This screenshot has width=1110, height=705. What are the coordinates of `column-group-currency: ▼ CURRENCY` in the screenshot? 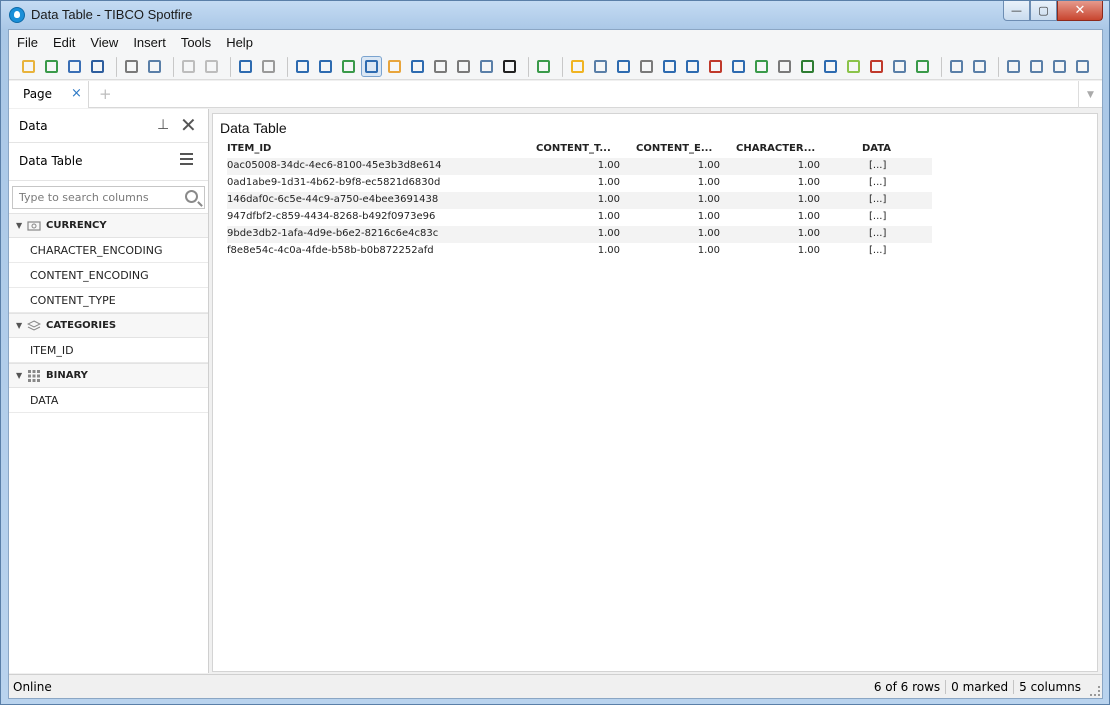 It's located at (108, 225).